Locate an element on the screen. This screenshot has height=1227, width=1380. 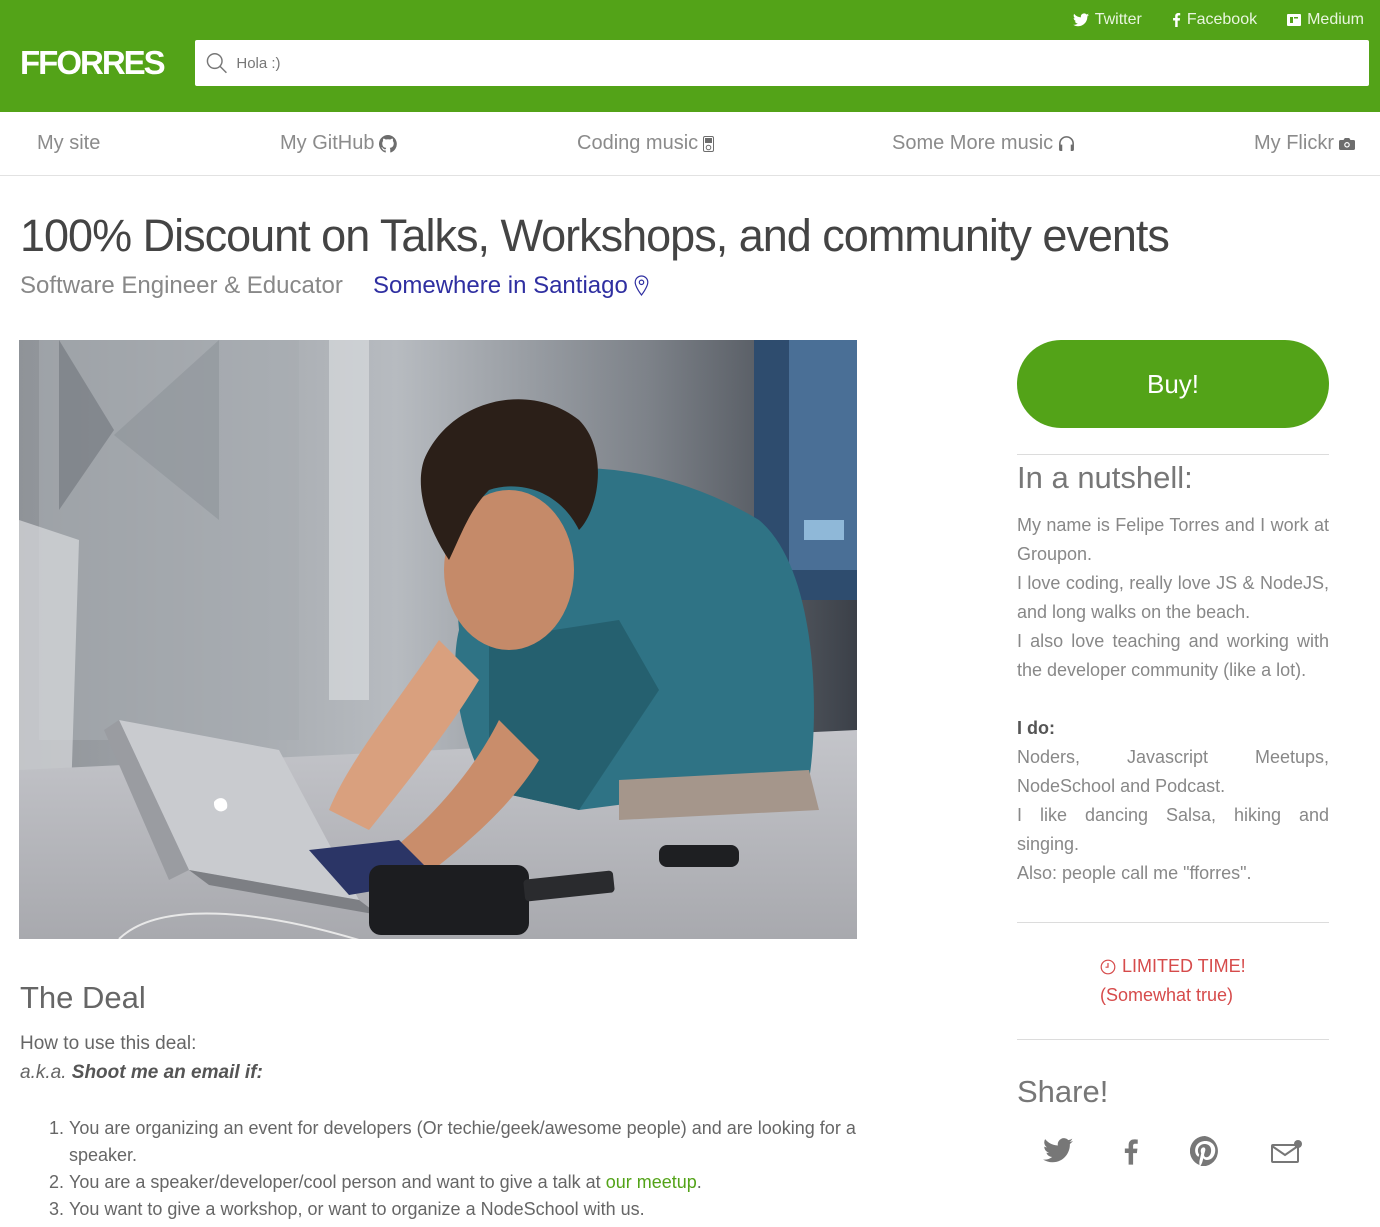
deal-aka: a.k.a. Shoot me an email if: is located at coordinates (141, 1073).